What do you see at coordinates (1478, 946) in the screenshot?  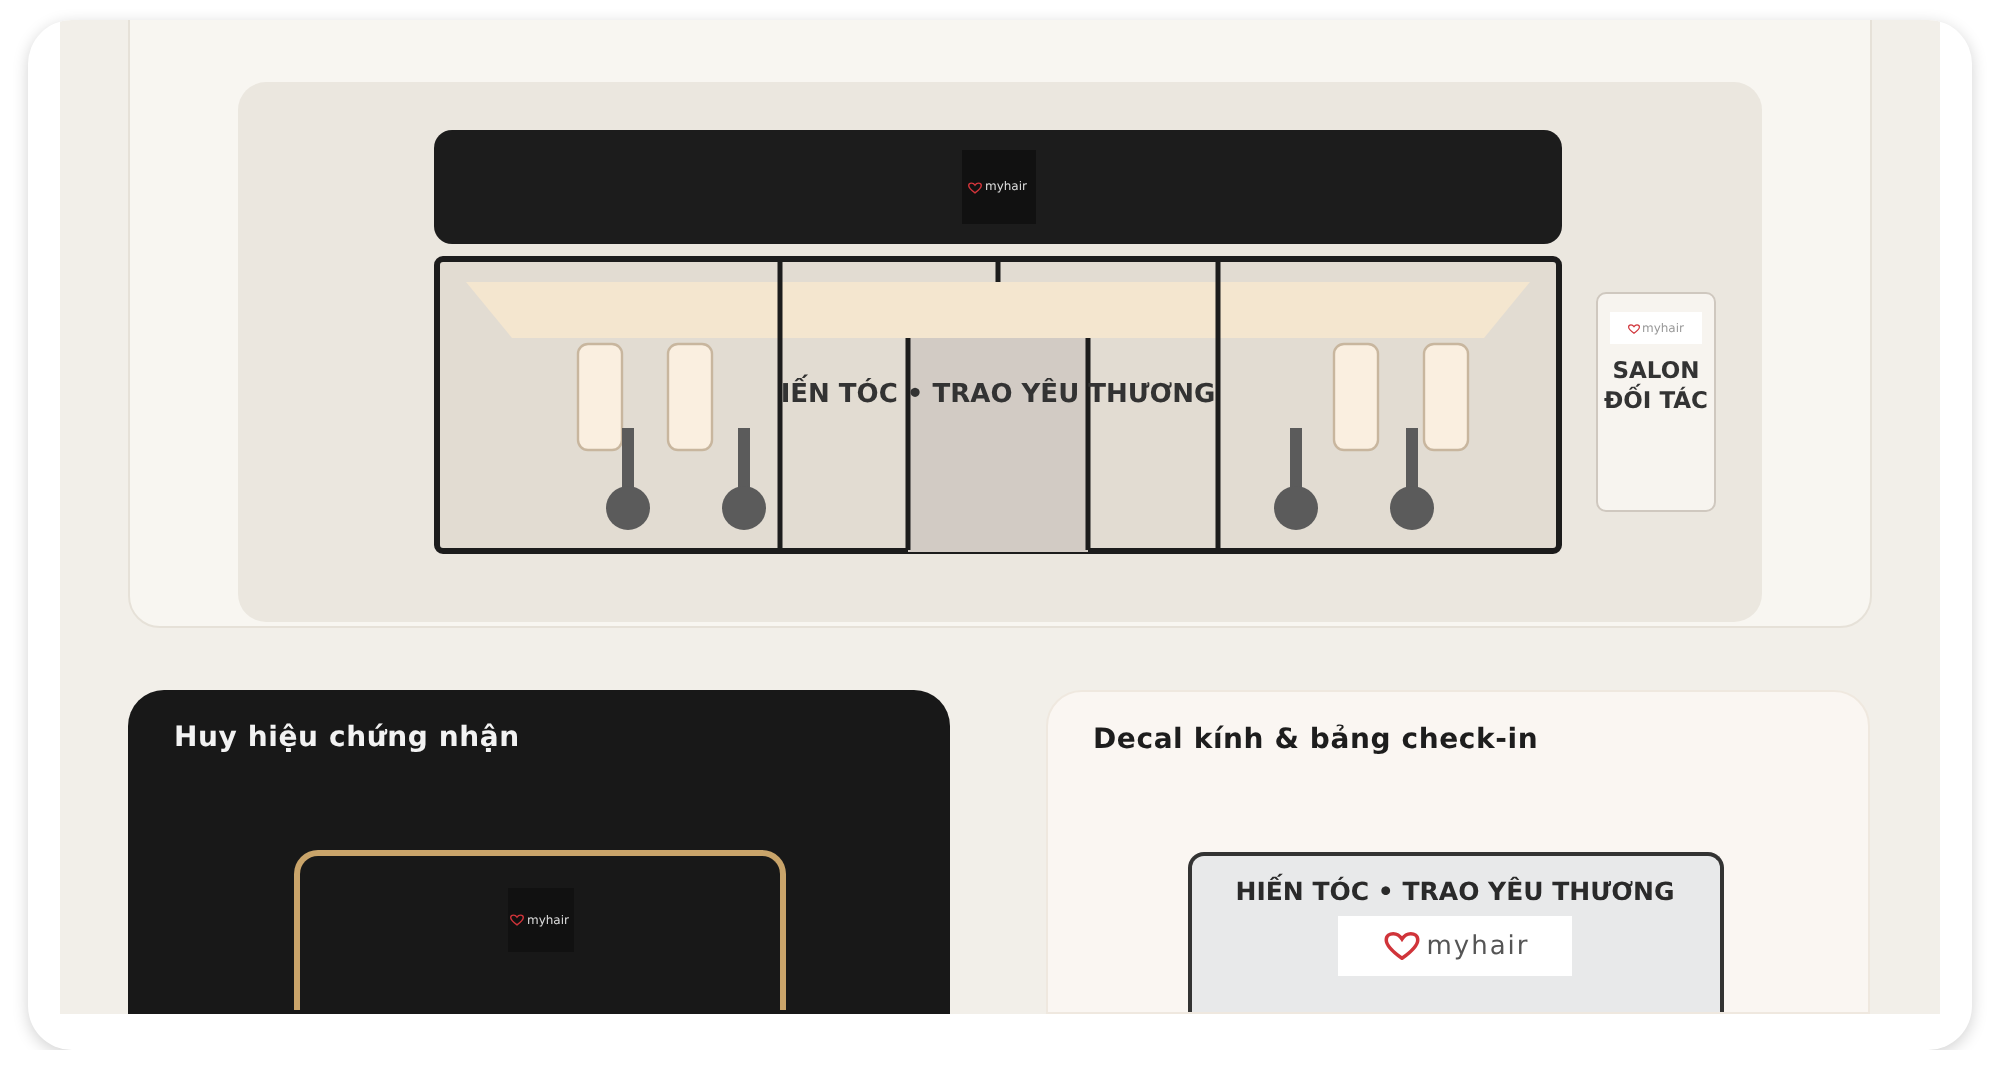 I see `brand-logo-text: myhair` at bounding box center [1478, 946].